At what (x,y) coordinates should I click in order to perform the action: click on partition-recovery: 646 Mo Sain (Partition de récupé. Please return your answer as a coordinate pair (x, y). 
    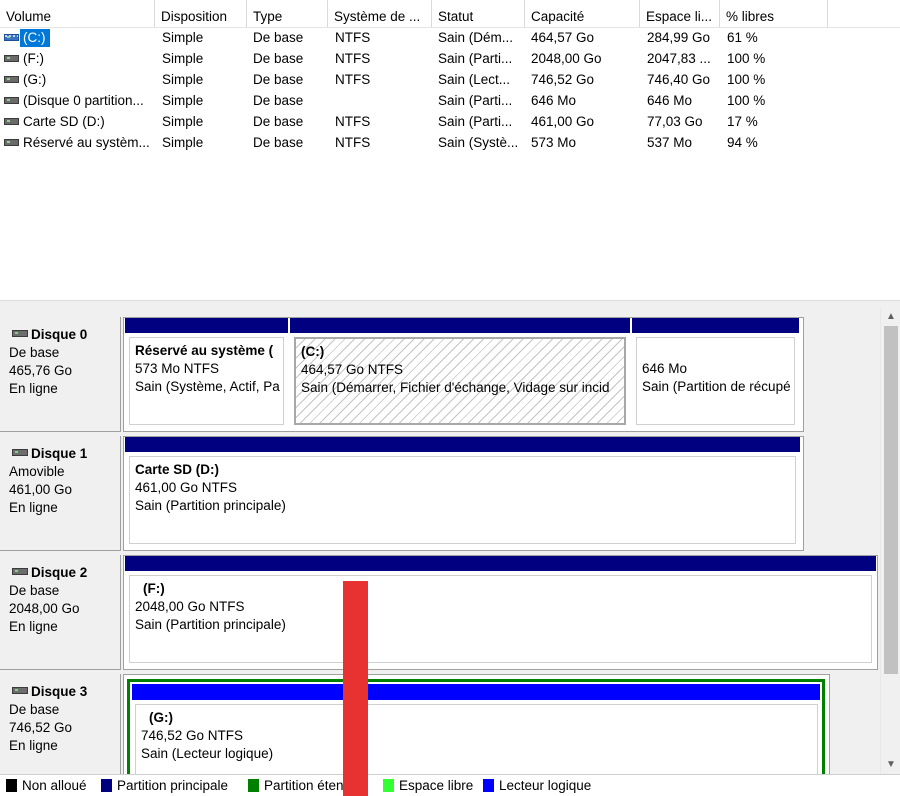
    Looking at the image, I should click on (715, 373).